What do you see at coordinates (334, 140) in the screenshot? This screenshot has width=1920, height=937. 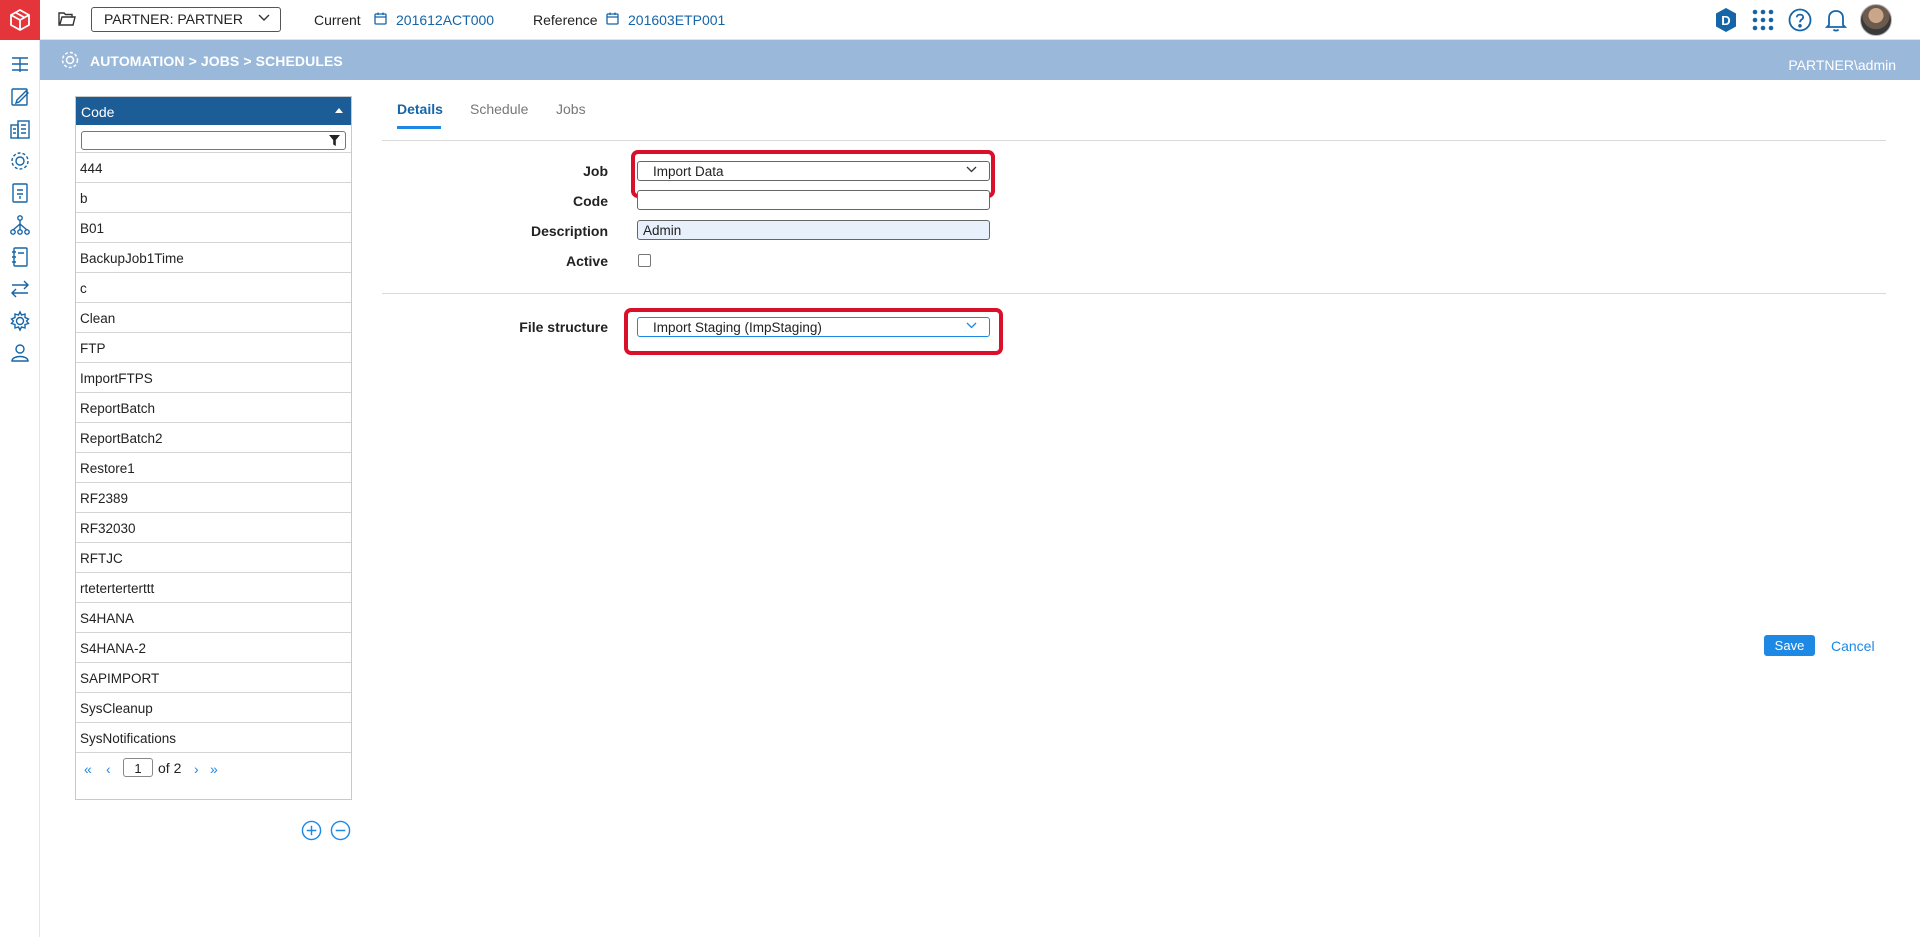 I see `filter-icon` at bounding box center [334, 140].